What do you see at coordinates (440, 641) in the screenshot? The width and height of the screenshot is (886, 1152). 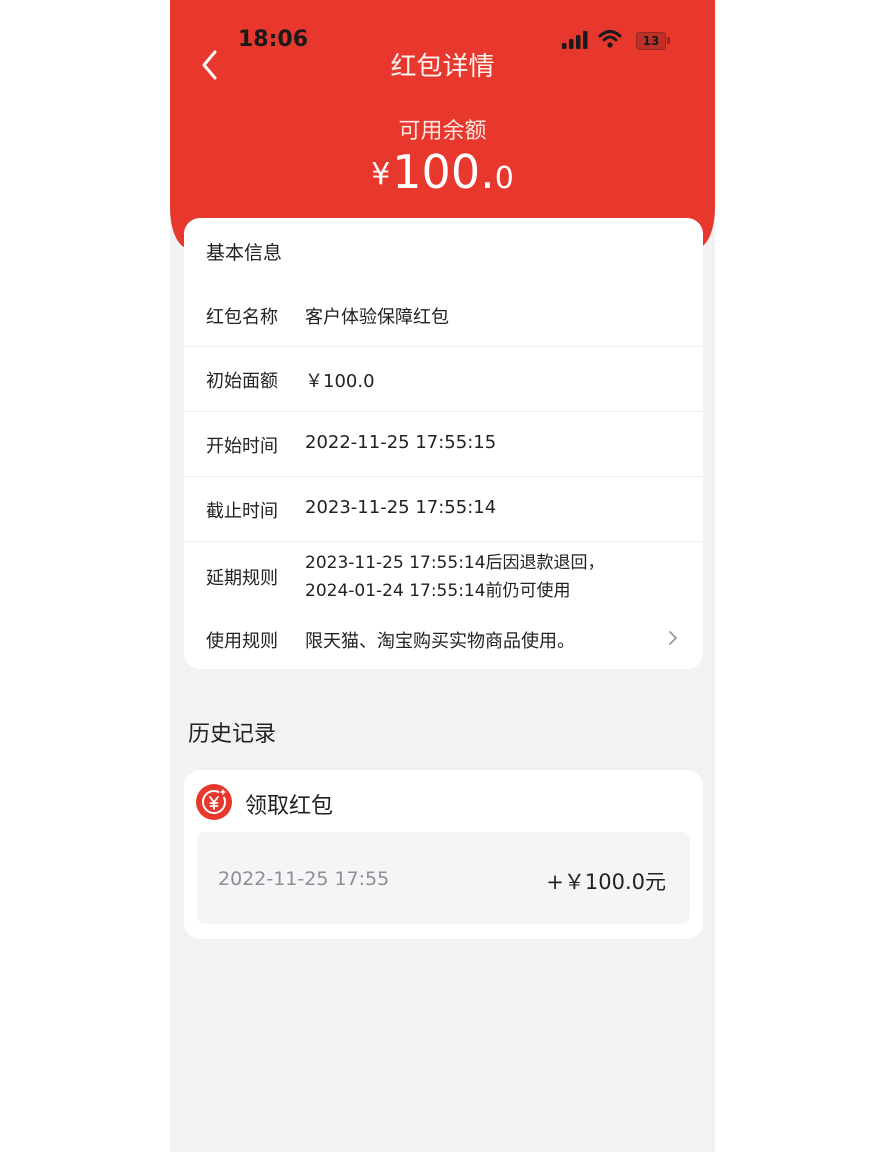 I see `info-row-value: 限天猫、淘宝购买实物商品使用。` at bounding box center [440, 641].